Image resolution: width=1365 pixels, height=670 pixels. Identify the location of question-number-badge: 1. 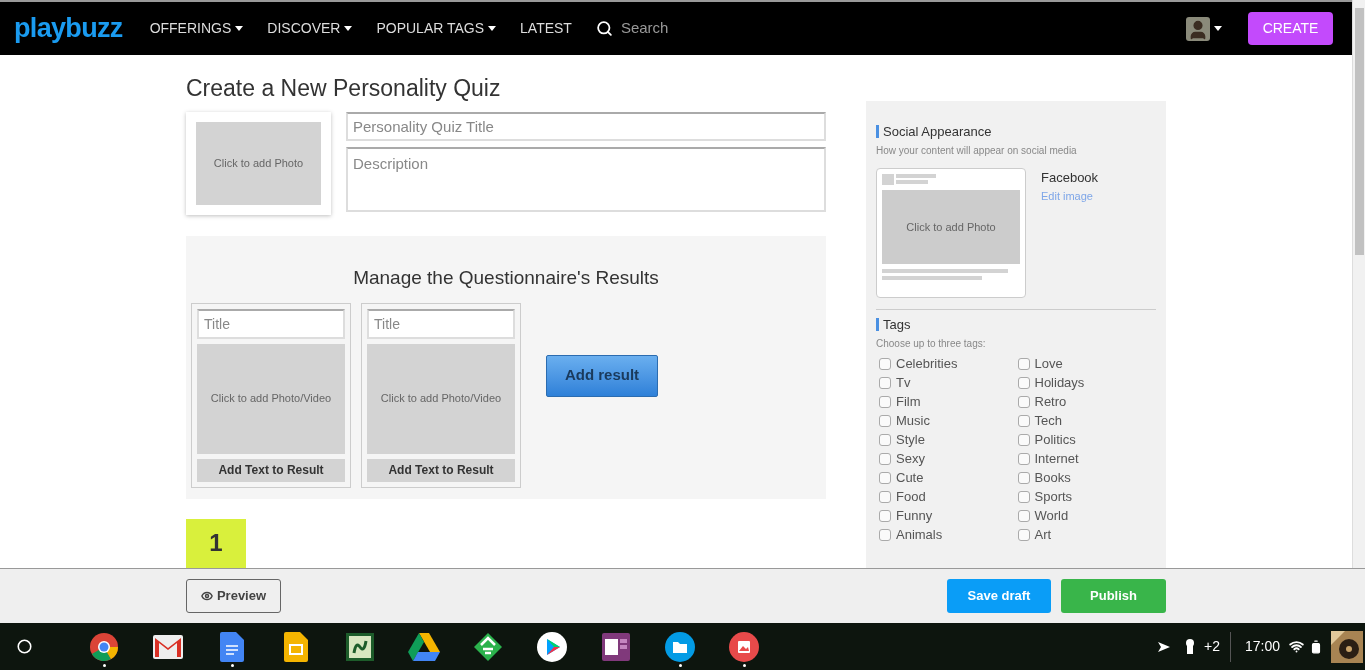
(216, 543).